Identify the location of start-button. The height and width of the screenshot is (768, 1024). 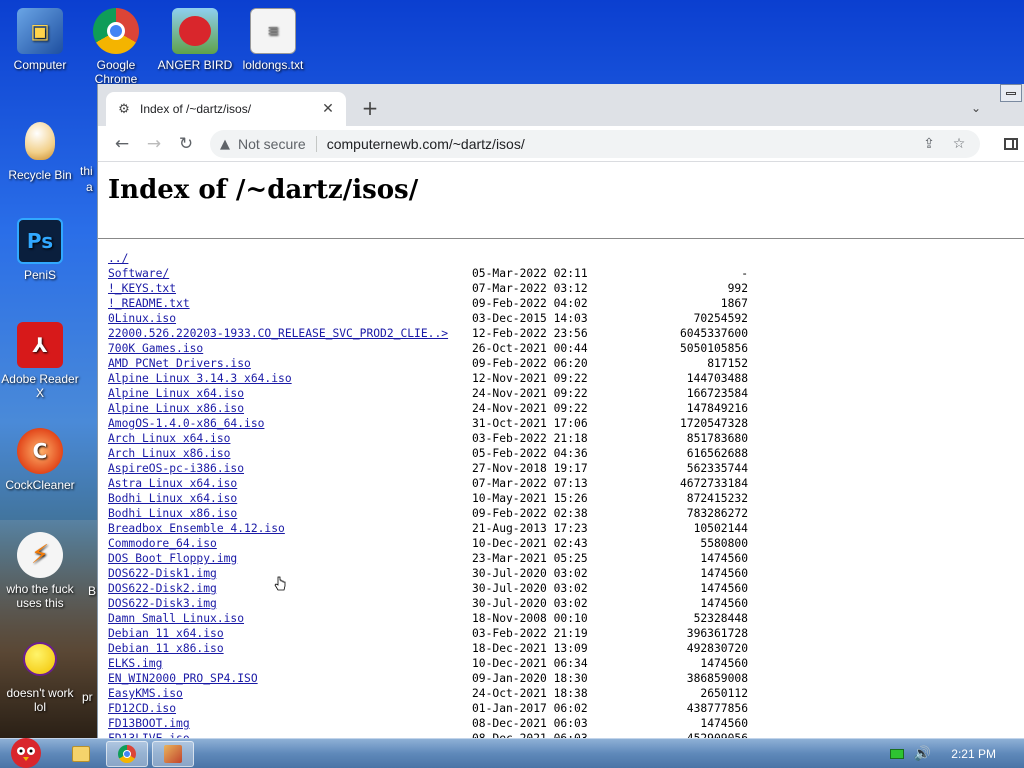
(26, 750).